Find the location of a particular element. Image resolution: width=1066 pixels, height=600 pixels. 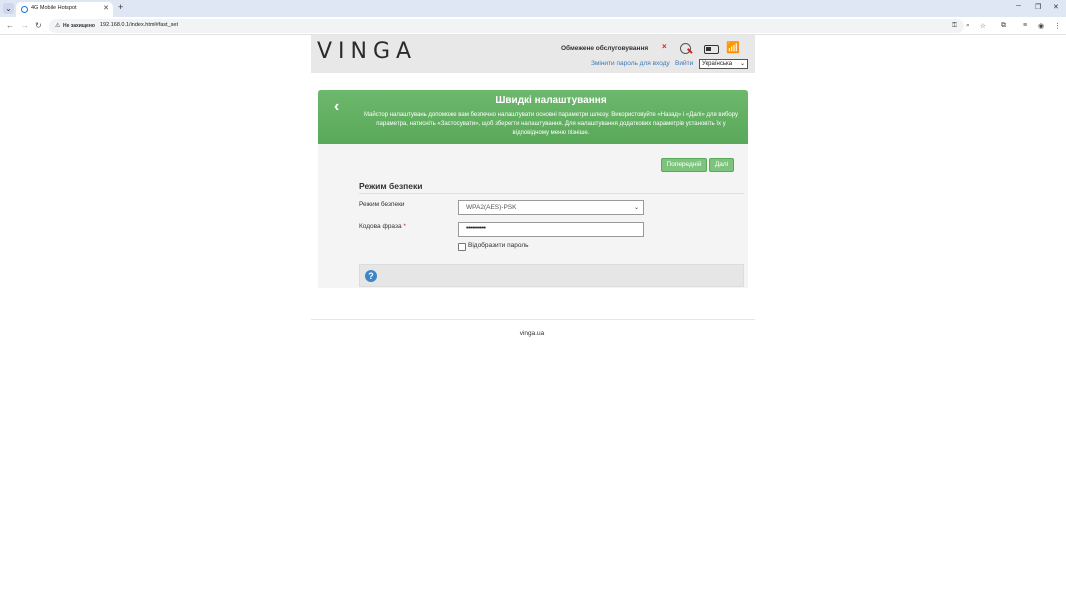

logout-link: Вийти is located at coordinates (684, 63).